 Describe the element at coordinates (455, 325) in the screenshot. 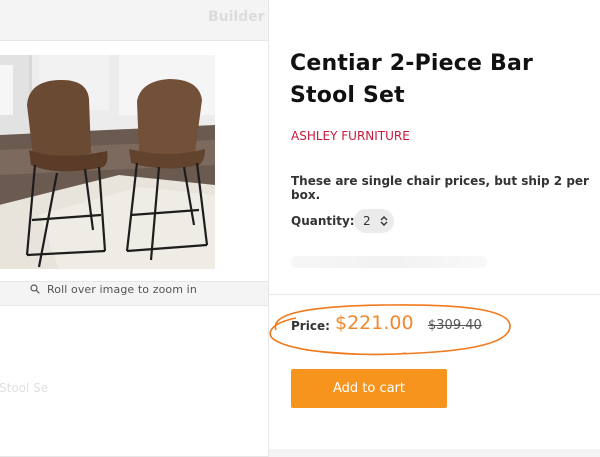

I see `original-price: $309.40` at that location.